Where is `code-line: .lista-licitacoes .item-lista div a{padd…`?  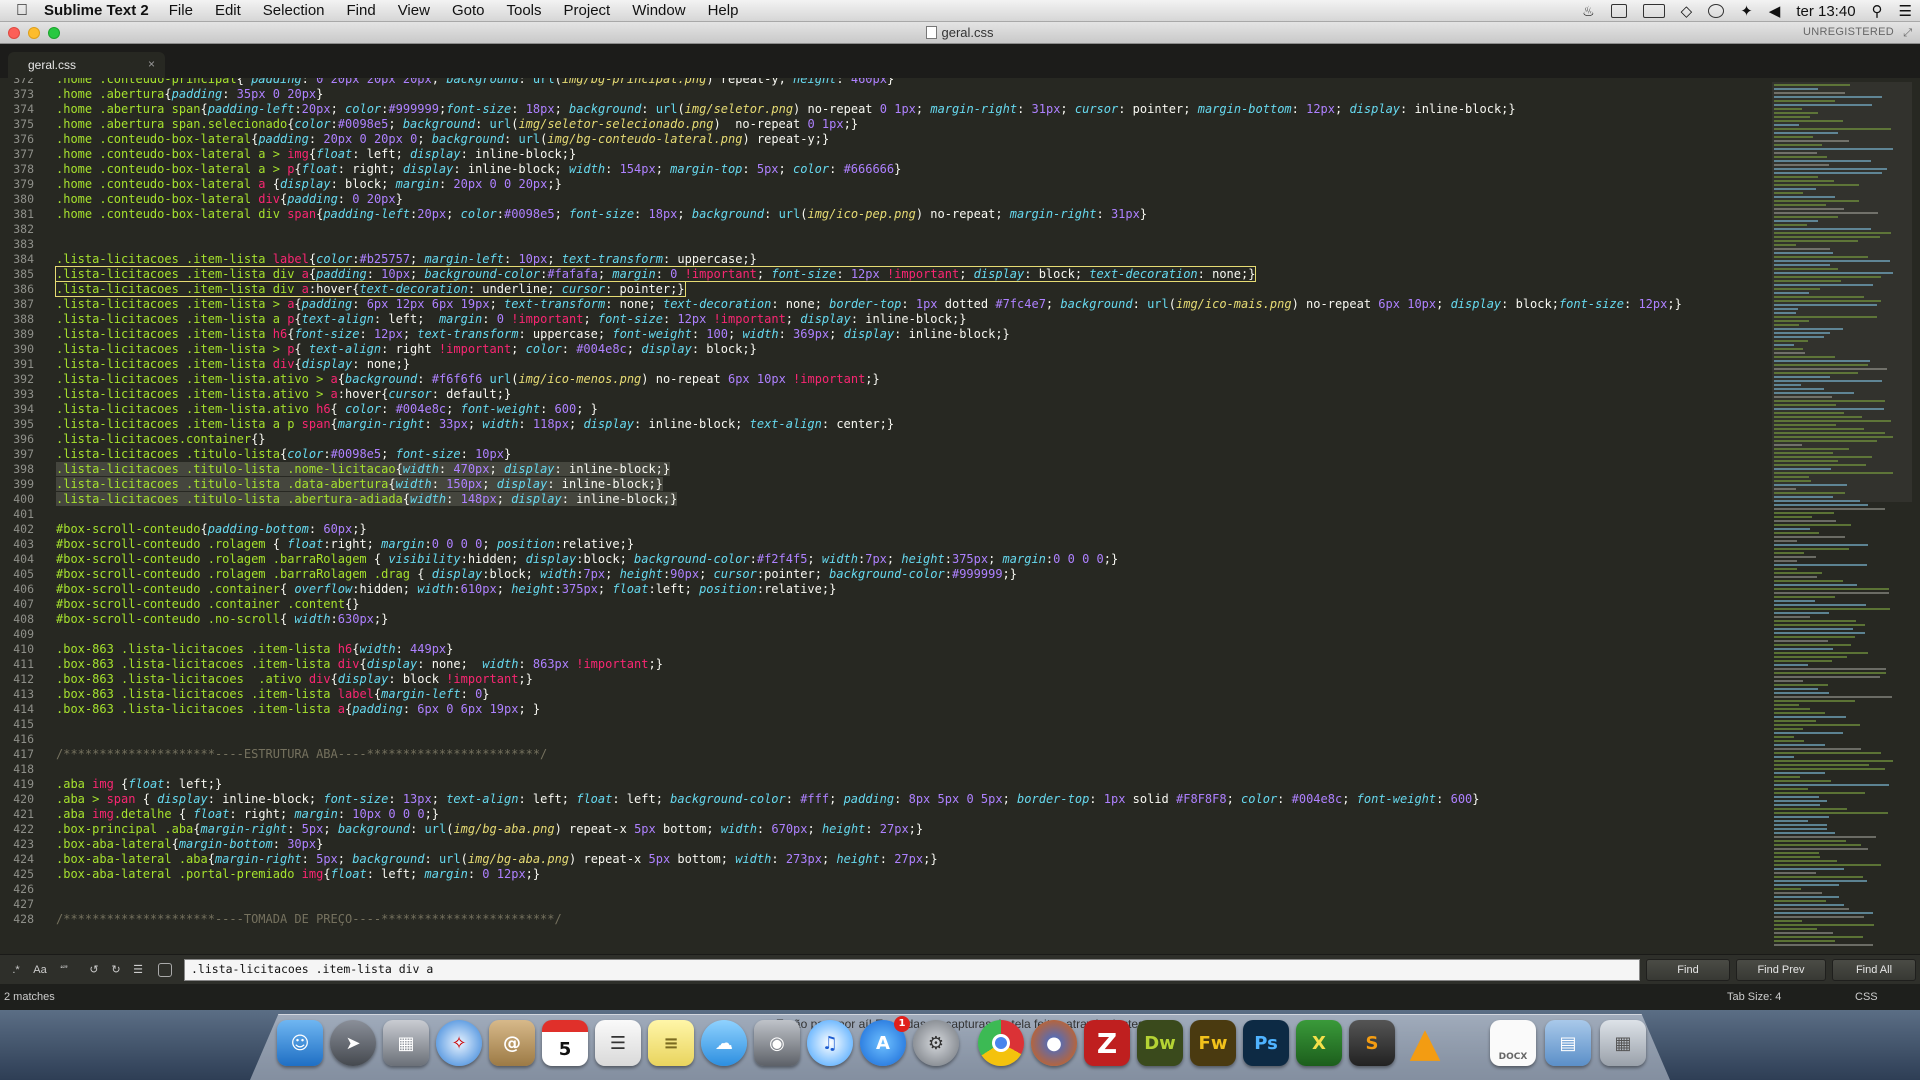
code-line: .lista-licitacoes .item-lista div a{padd… is located at coordinates (905, 274).